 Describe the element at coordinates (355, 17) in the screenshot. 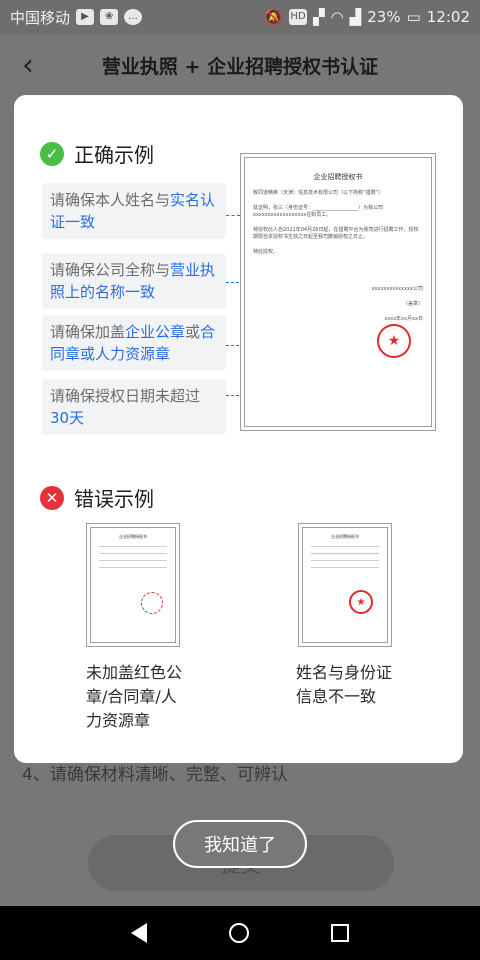

I see `signal-bars-icon: ▟` at that location.